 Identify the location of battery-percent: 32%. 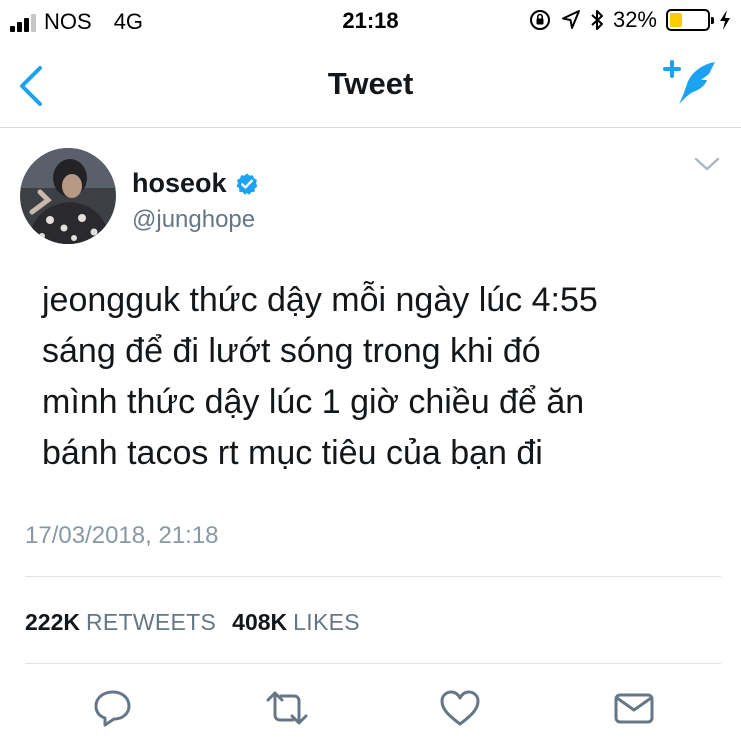
(634, 19).